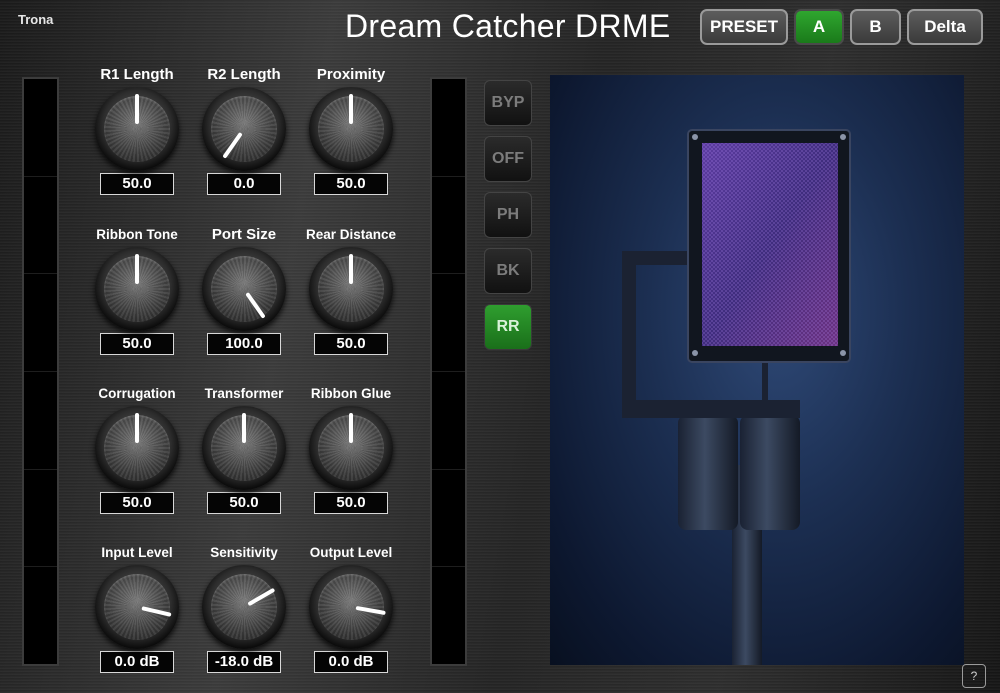 The height and width of the screenshot is (693, 1000). I want to click on r2-length-value: 0.0, so click(244, 184).